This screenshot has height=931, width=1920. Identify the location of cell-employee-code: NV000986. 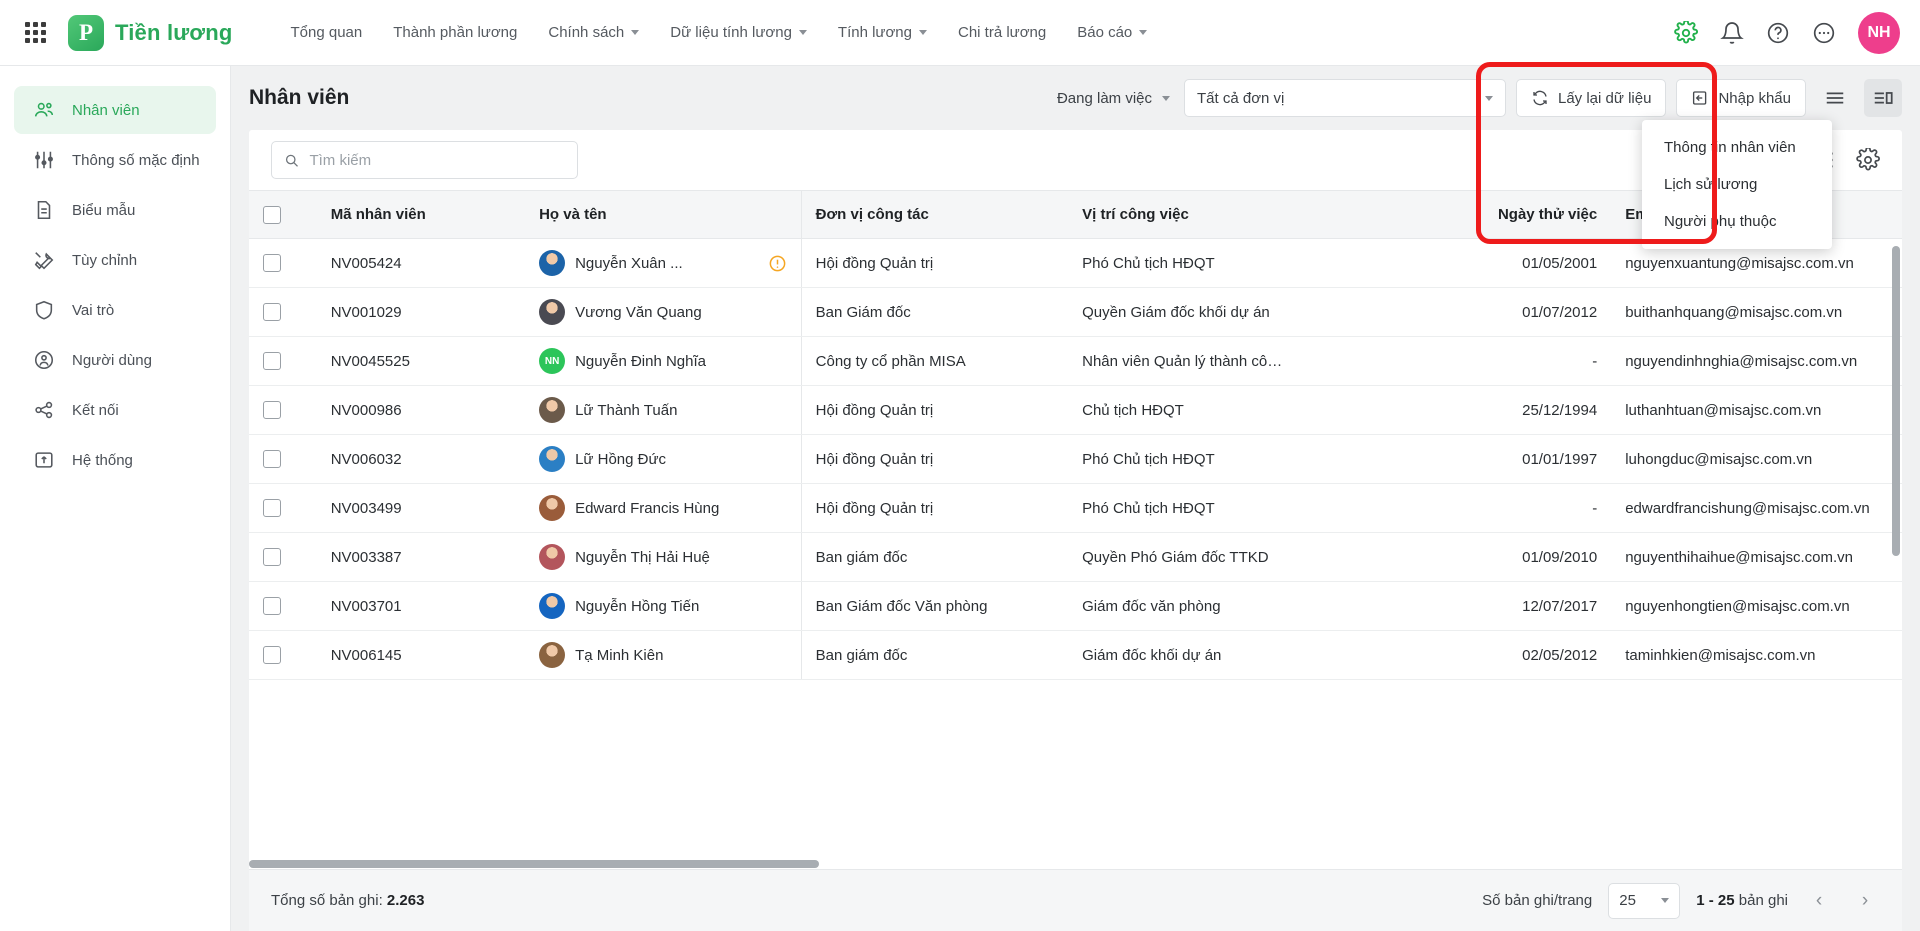
(421, 410).